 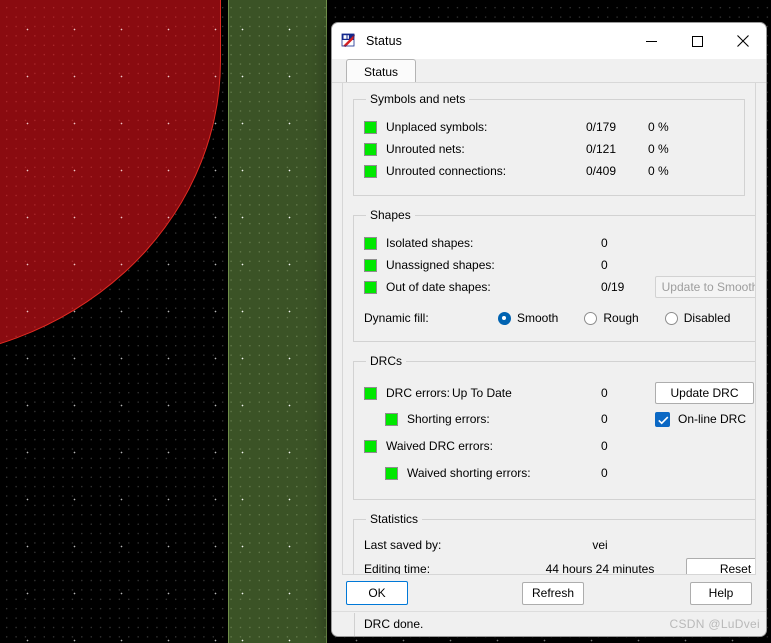 I want to click on help-button: Help, so click(x=721, y=593).